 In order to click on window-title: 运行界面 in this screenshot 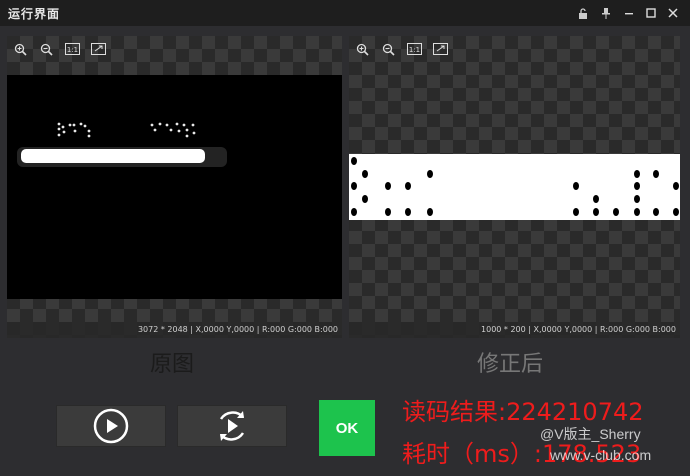, I will do `click(34, 14)`.